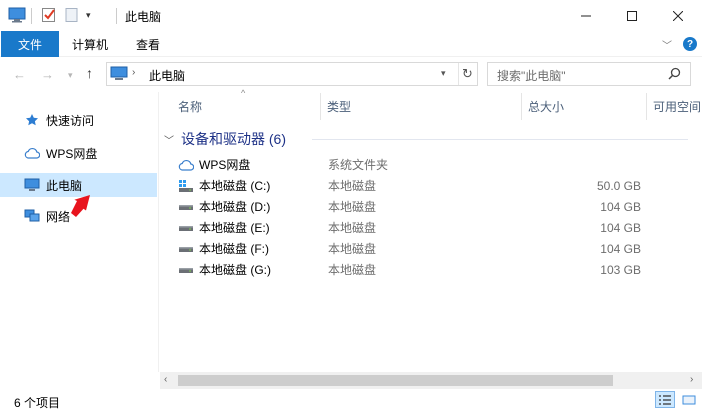 This screenshot has height=413, width=702. What do you see at coordinates (88, 15) in the screenshot?
I see `customize-toolbar-icon: ▾` at bounding box center [88, 15].